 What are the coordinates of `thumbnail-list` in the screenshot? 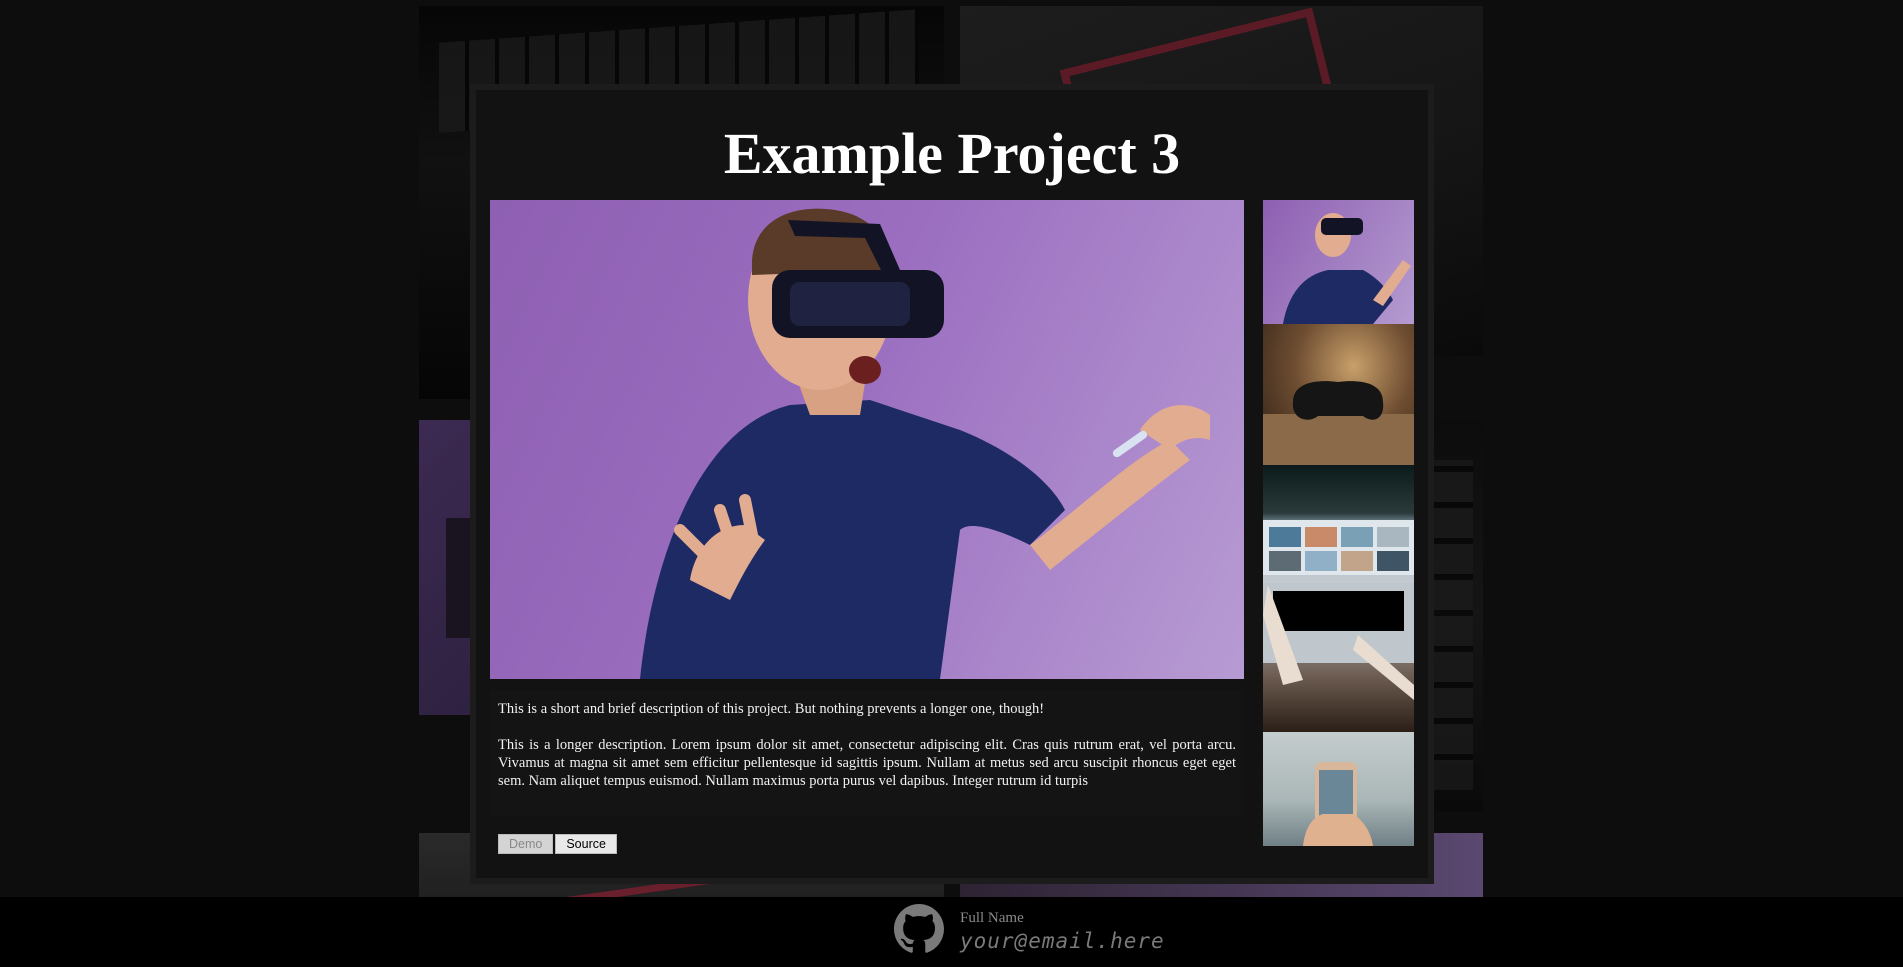 It's located at (1338, 523).